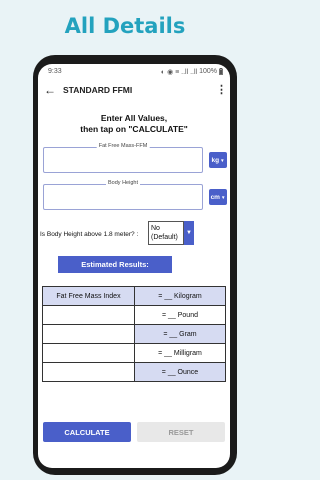  What do you see at coordinates (155, 228) in the screenshot?
I see `select-value-line1: No` at bounding box center [155, 228].